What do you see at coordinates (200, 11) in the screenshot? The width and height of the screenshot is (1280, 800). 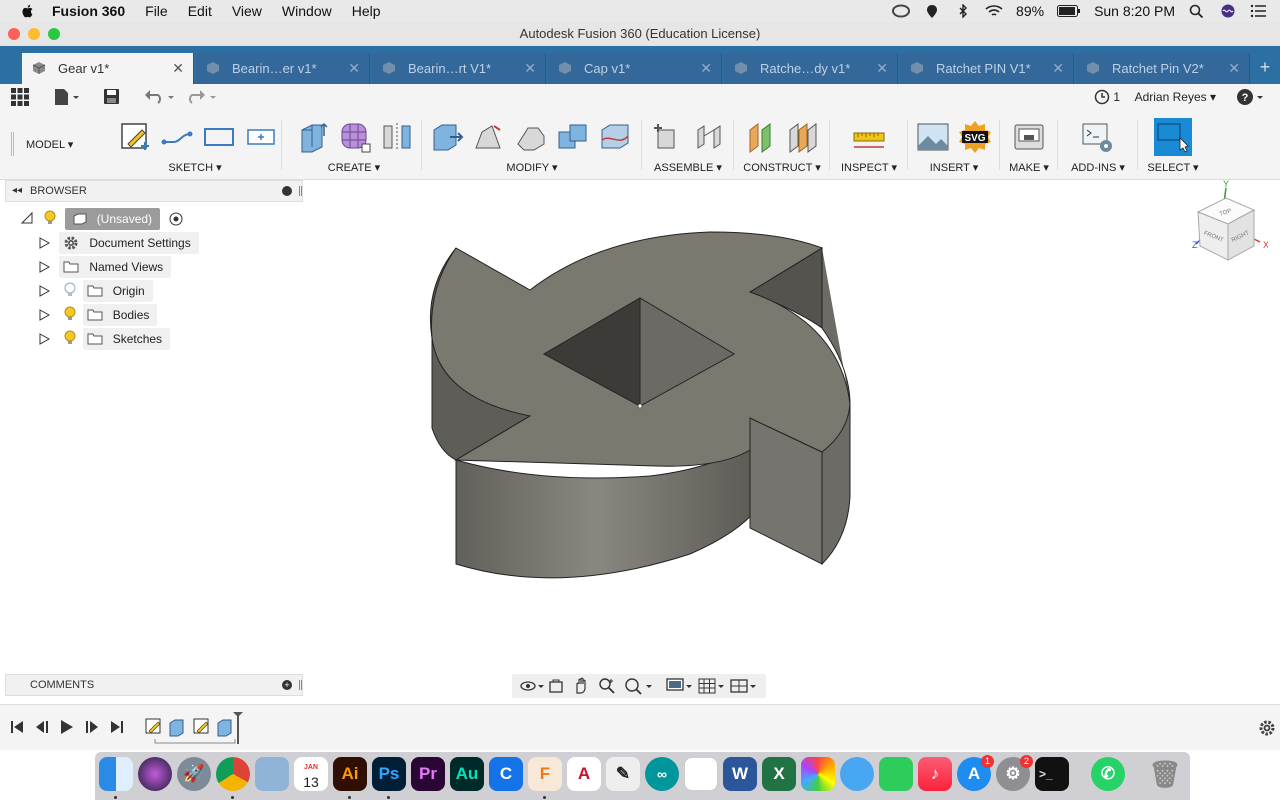 I see `menu-edit: Edit` at bounding box center [200, 11].